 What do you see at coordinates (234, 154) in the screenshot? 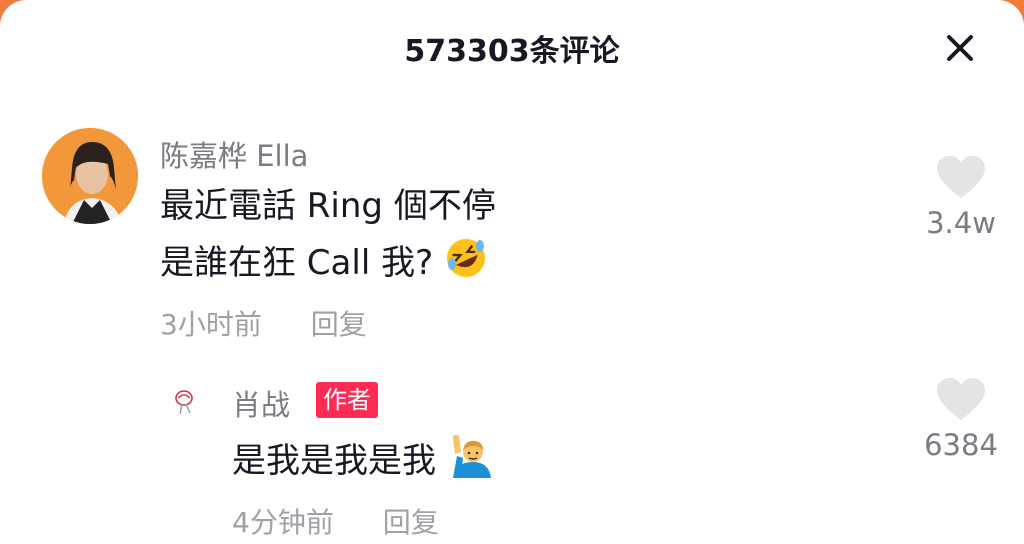
I see `comment-username: 陈嘉桦 Ella` at bounding box center [234, 154].